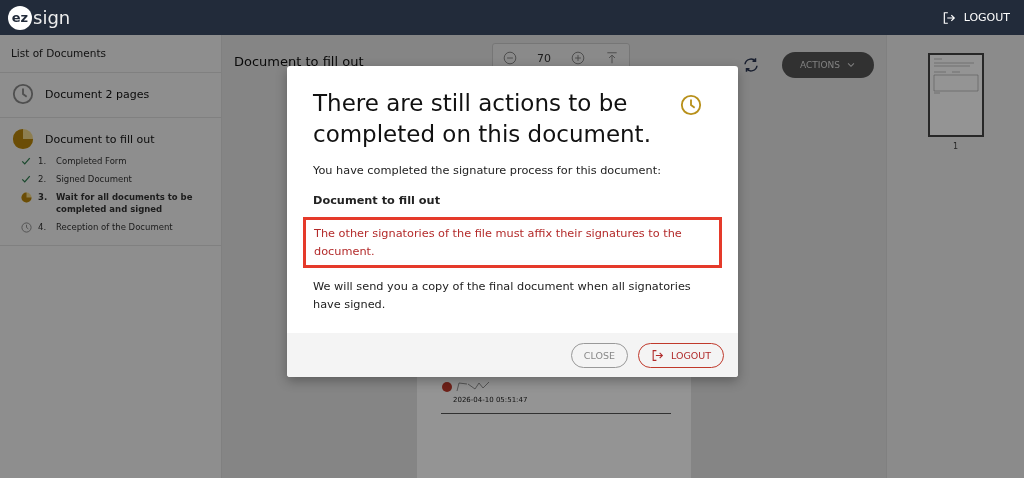 The image size is (1024, 478). Describe the element at coordinates (487, 171) in the screenshot. I see `dialog-text: You have completed the signature process for this document:` at that location.